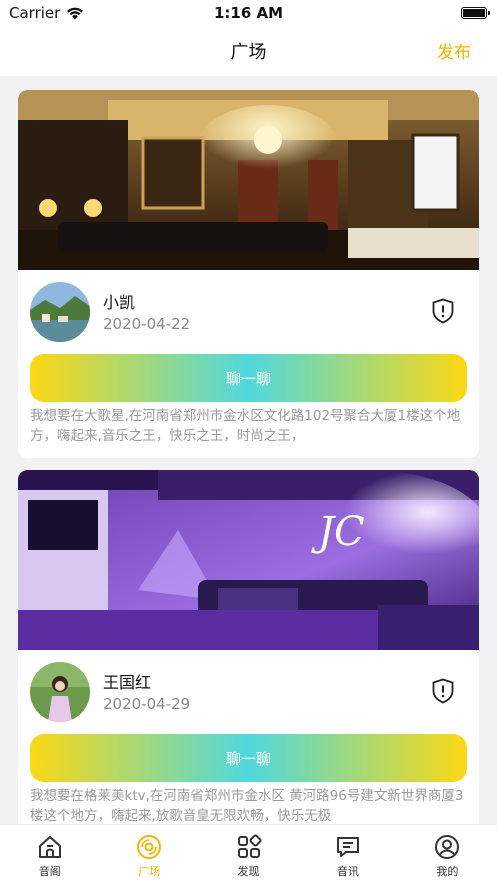 The image size is (497, 883). What do you see at coordinates (454, 50) in the screenshot?
I see `publish-button: 发布` at bounding box center [454, 50].